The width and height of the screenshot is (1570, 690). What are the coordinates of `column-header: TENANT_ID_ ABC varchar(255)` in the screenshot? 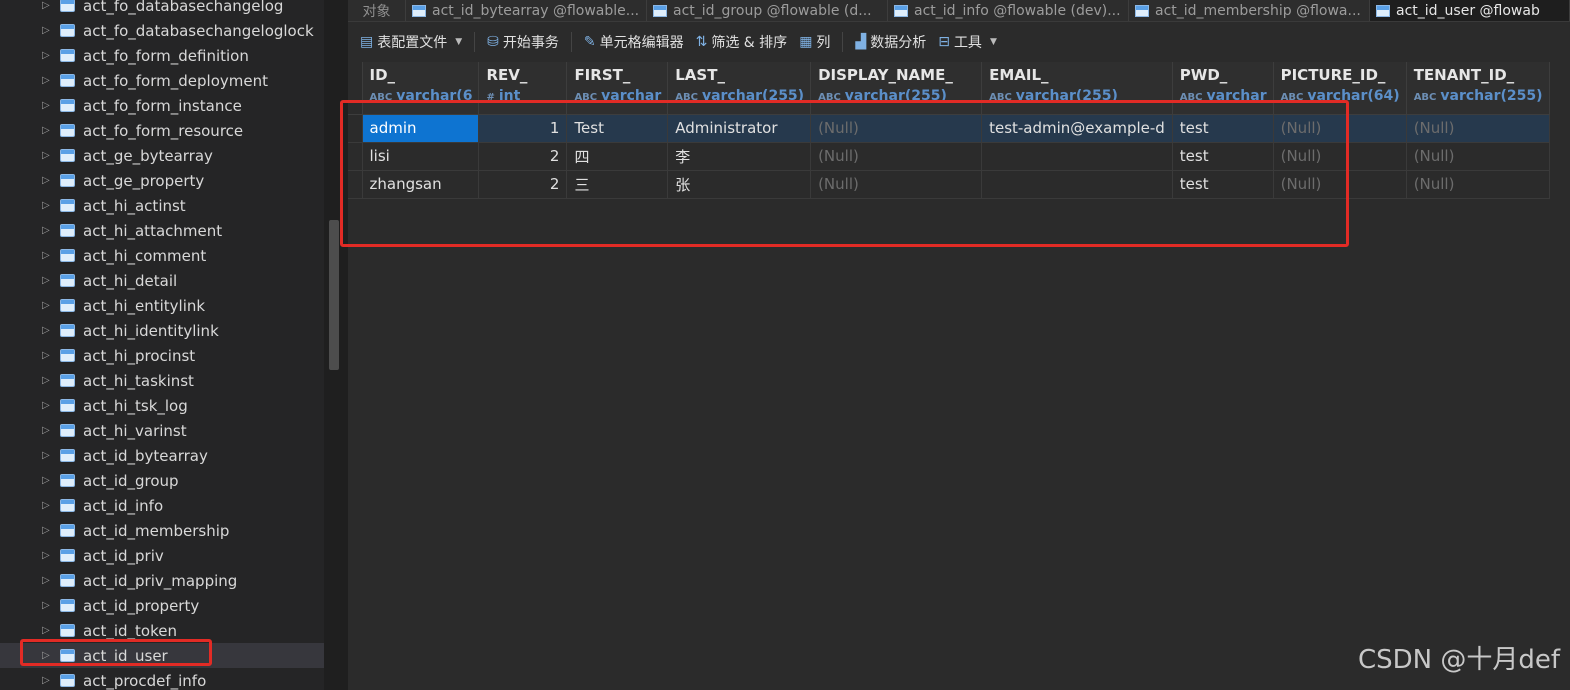 It's located at (1478, 88).